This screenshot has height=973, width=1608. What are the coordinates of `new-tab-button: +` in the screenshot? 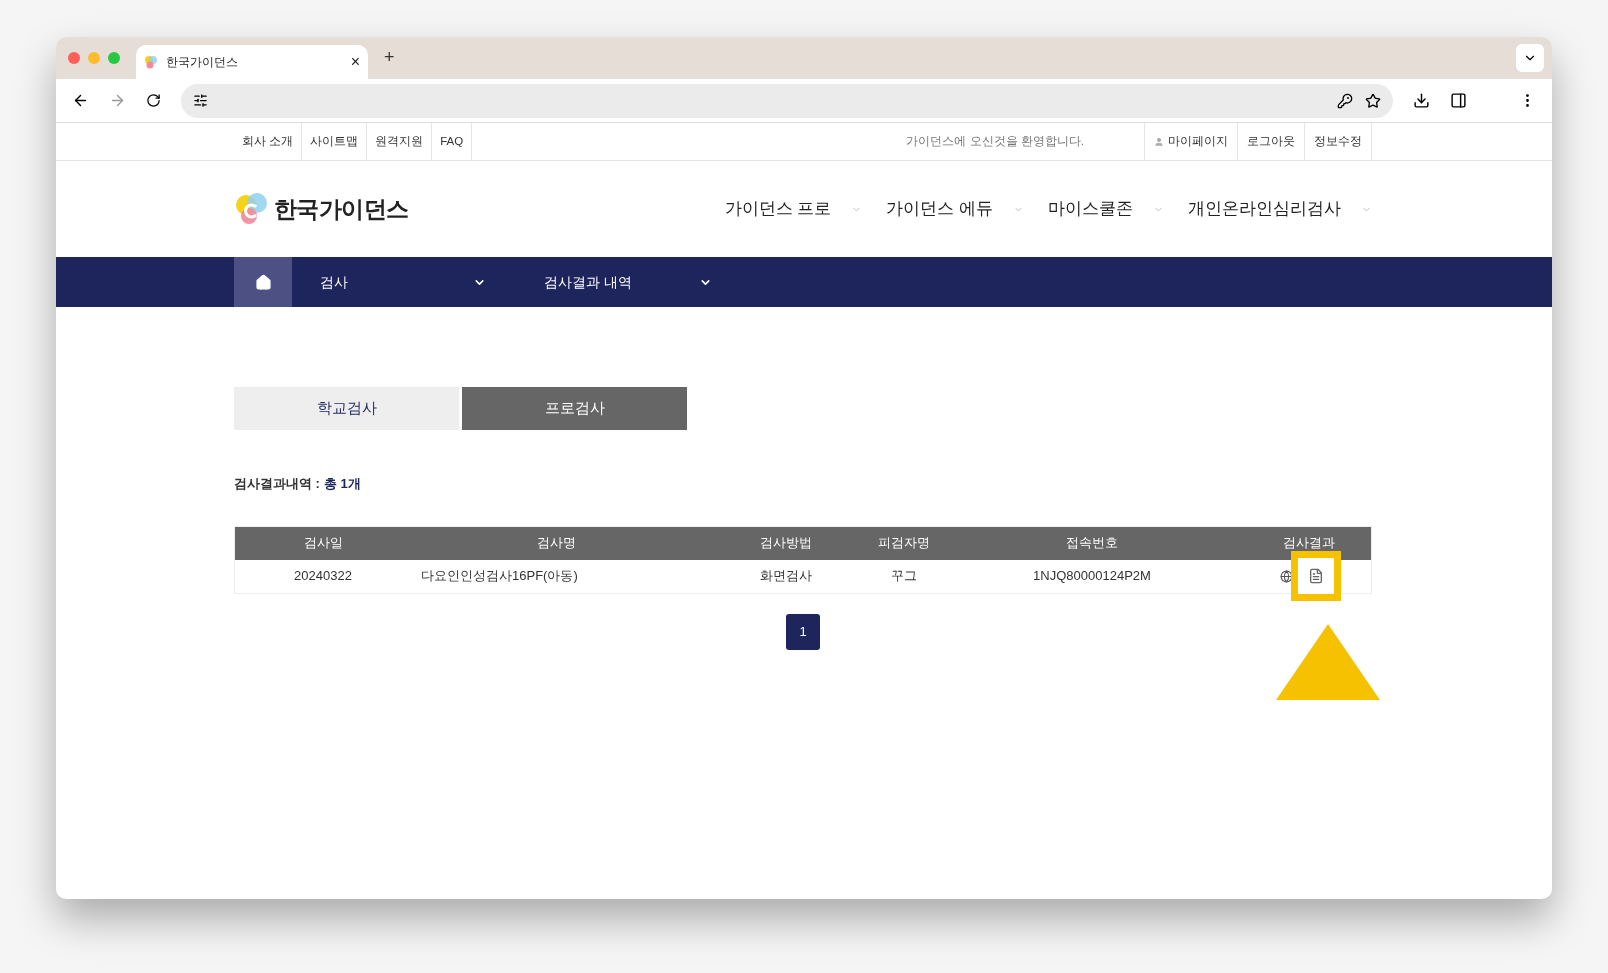 It's located at (389, 57).